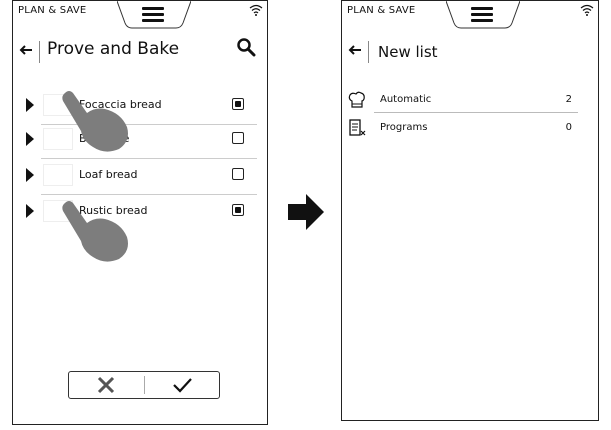  I want to click on action-button-bar, so click(144, 385).